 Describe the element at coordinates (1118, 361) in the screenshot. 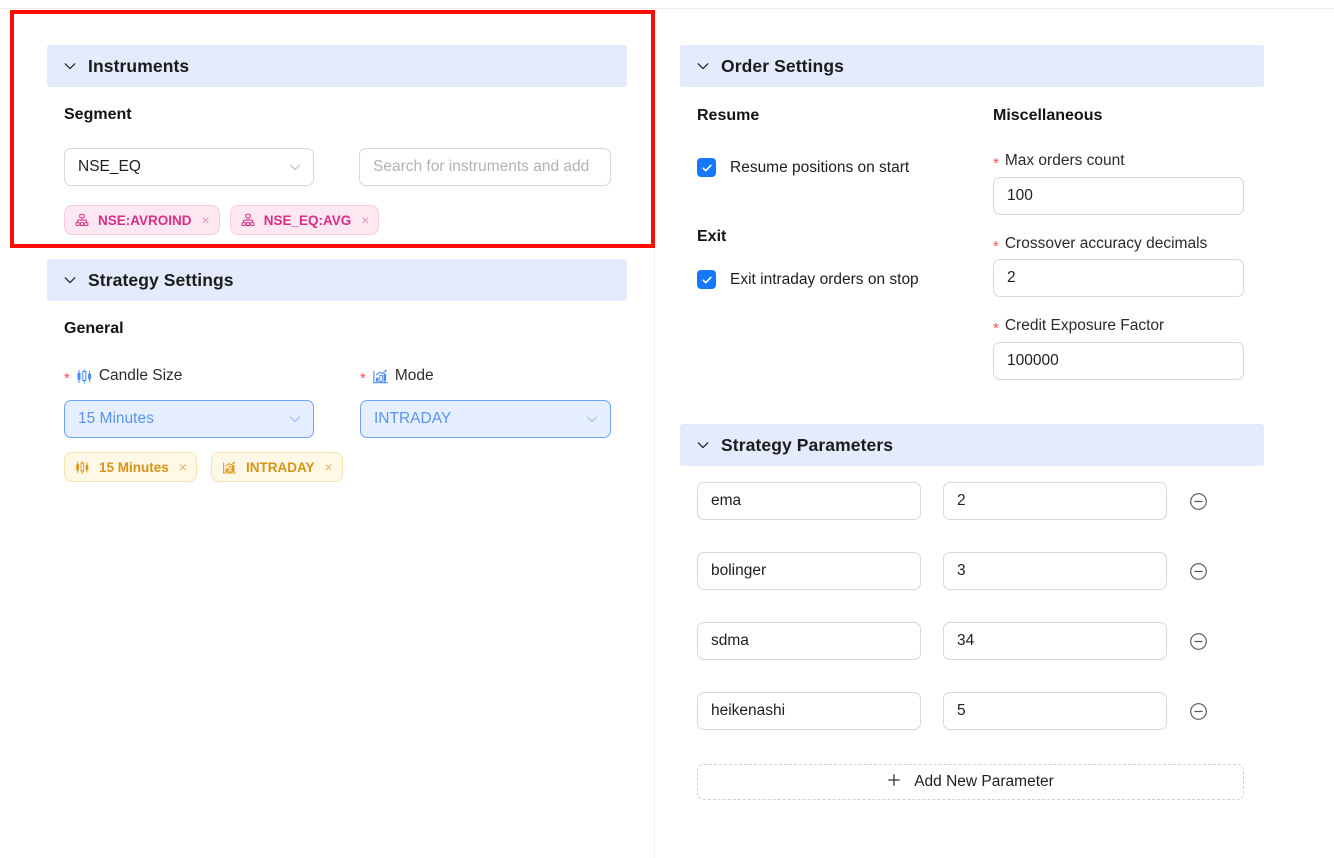

I see `credit-exposure-input: 100000` at that location.